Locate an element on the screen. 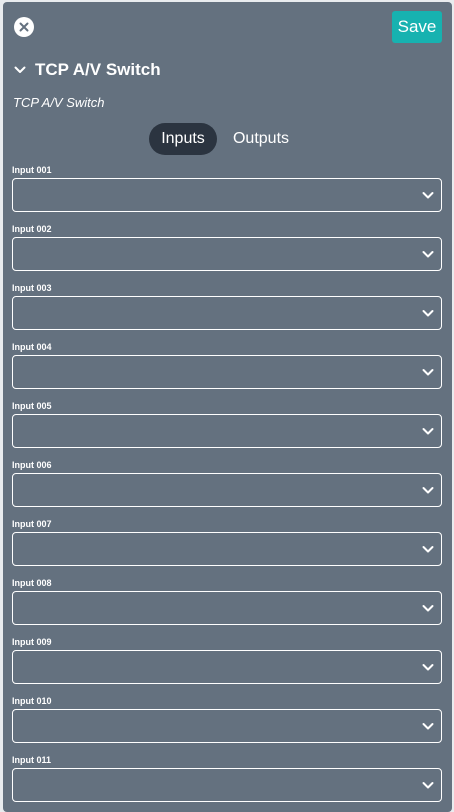 This screenshot has width=454, height=812. input-field-group: Input 006 is located at coordinates (227, 483).